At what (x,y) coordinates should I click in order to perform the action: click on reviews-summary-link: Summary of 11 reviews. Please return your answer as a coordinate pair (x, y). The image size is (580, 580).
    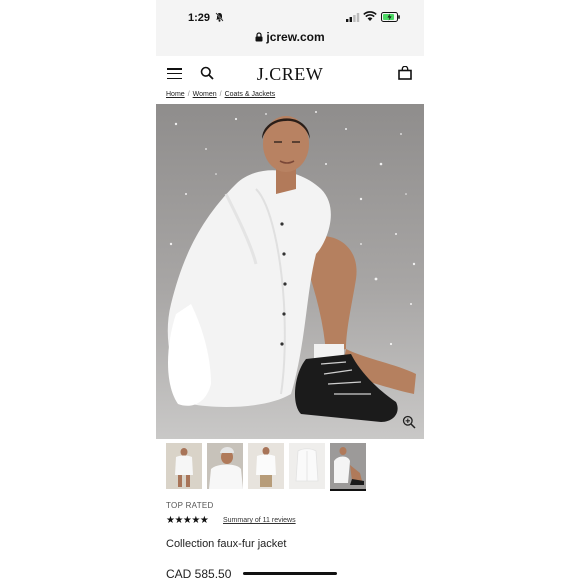
    Looking at the image, I should click on (259, 520).